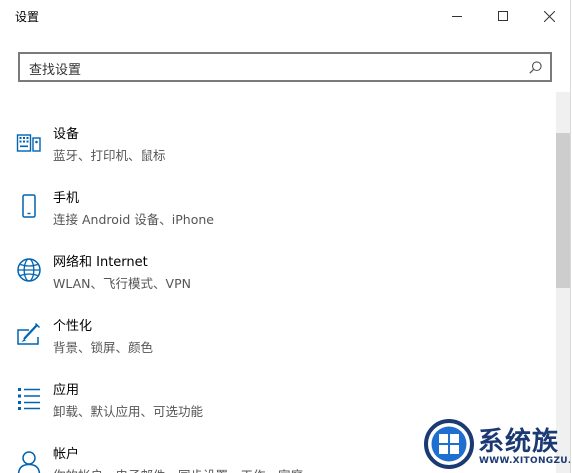 This screenshot has width=572, height=473. What do you see at coordinates (103, 347) in the screenshot?
I see `category-description: 背景、锁屏、颜色` at bounding box center [103, 347].